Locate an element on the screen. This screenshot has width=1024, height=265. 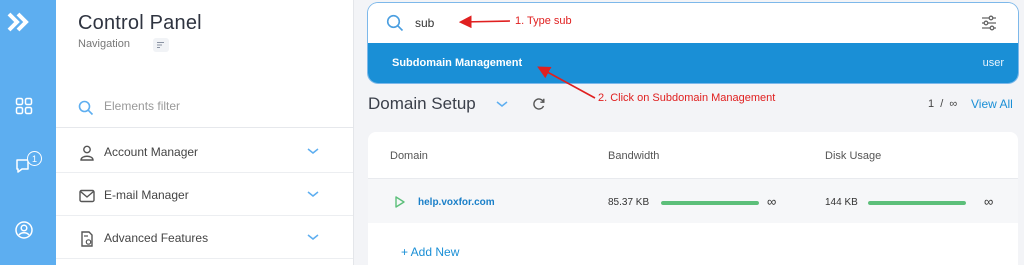
annotation-step2: 2. Click on Subdomain Management is located at coordinates (687, 98).